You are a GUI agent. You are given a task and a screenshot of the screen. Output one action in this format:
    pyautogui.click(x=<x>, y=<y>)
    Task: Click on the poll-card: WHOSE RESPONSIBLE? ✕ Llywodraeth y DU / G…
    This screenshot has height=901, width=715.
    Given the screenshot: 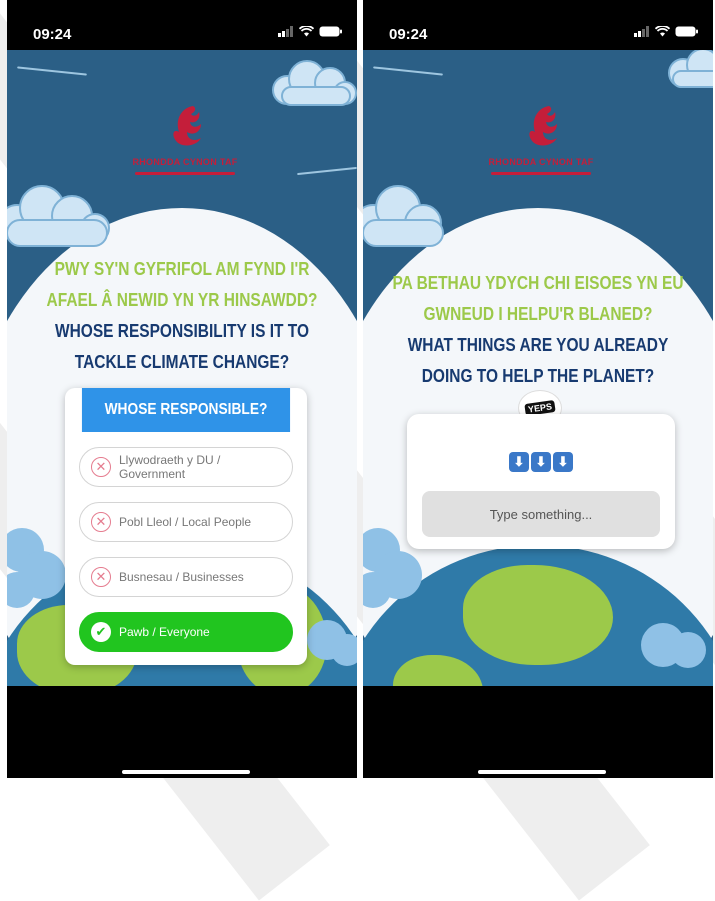 What is the action you would take?
    pyautogui.click(x=186, y=526)
    